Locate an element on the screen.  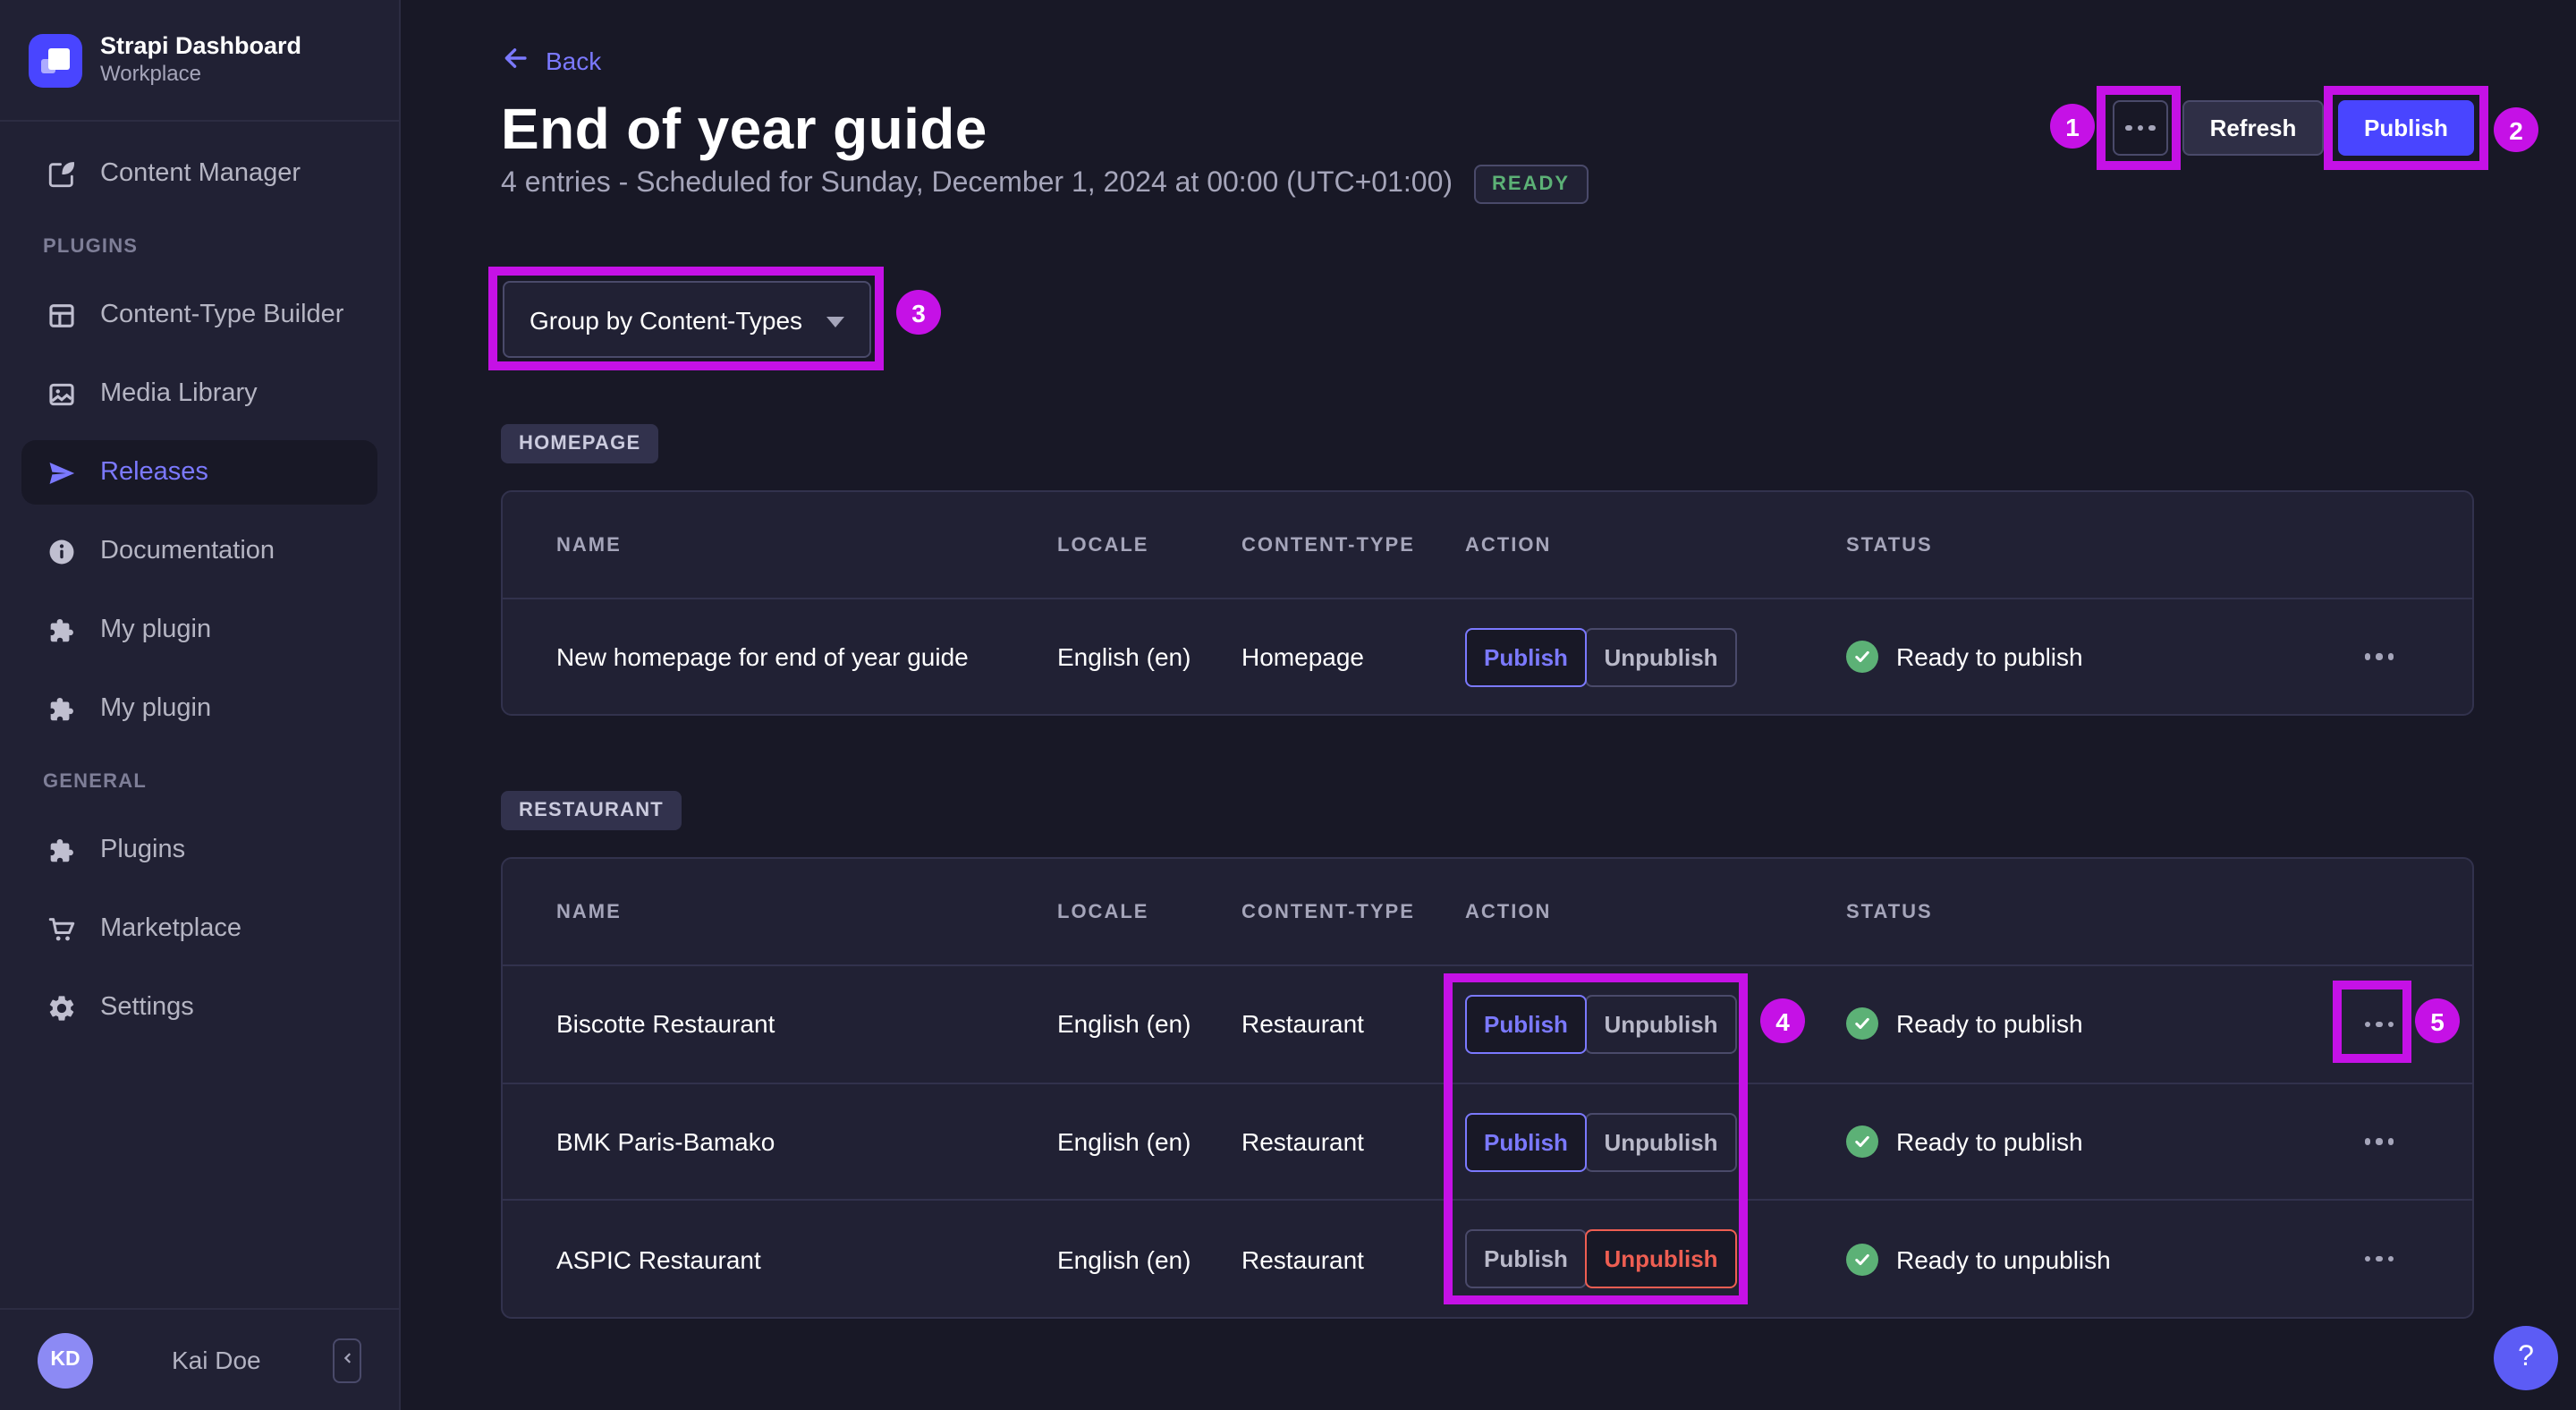
sidebar-collapse-button is located at coordinates (347, 1360).